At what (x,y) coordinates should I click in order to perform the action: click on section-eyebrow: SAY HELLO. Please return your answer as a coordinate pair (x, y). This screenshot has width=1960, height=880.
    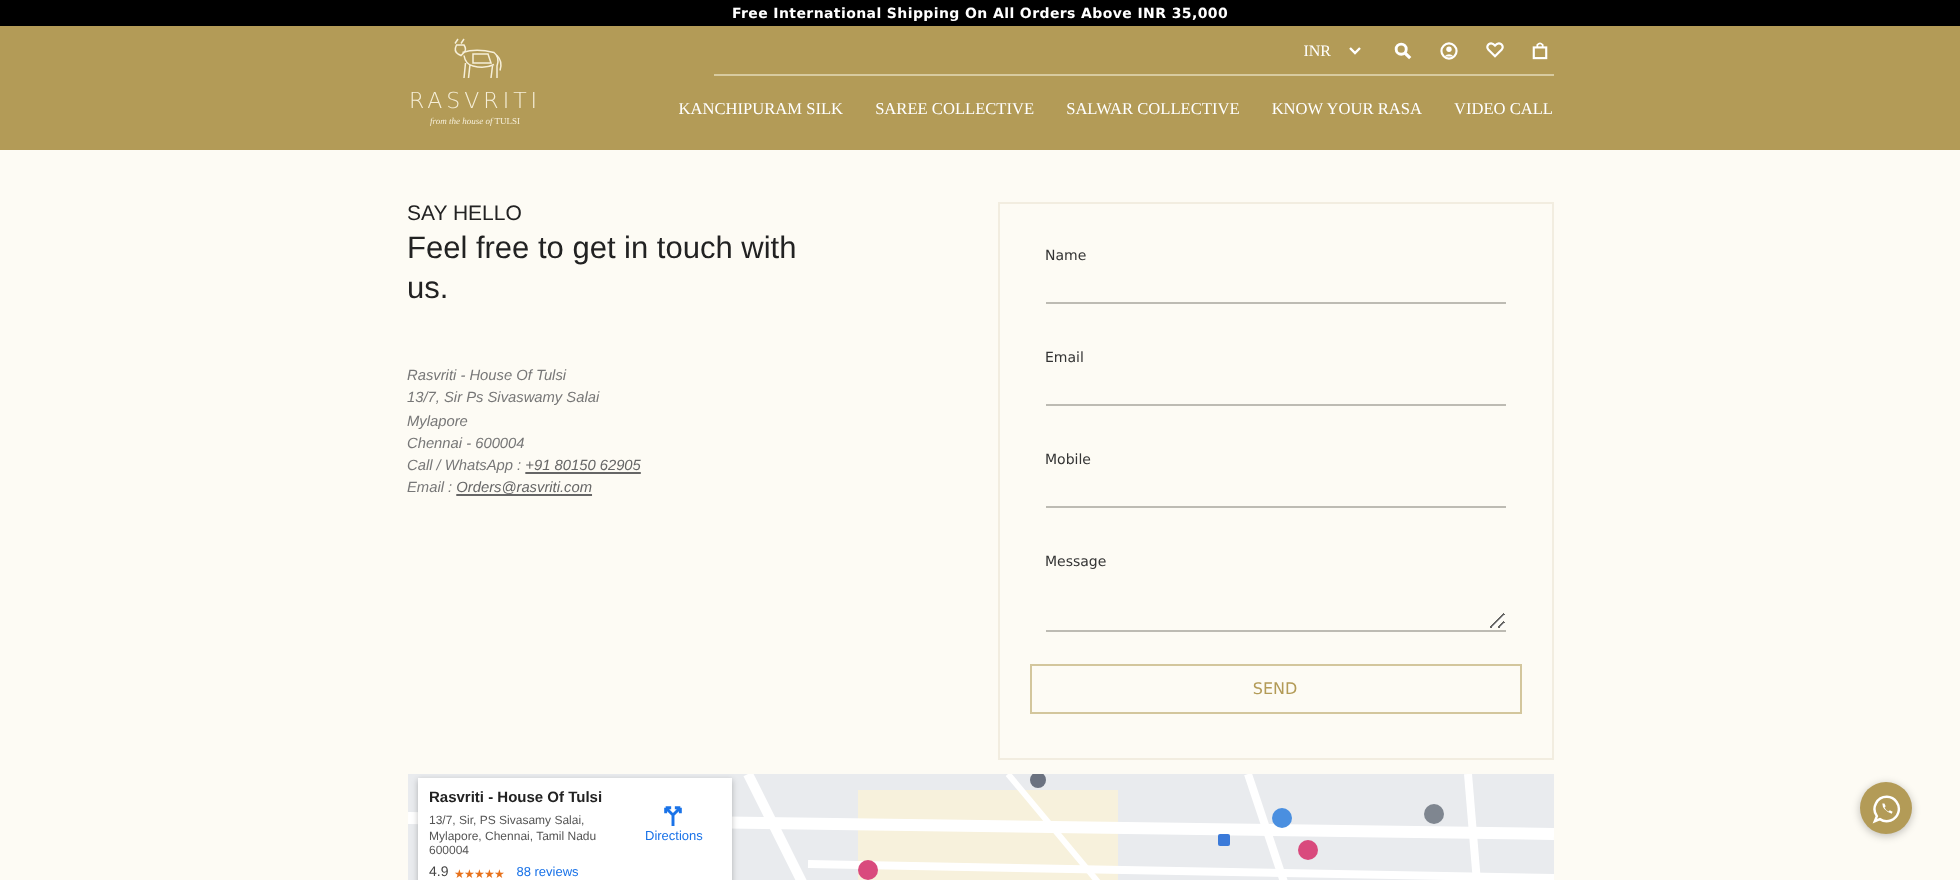
    Looking at the image, I should click on (465, 214).